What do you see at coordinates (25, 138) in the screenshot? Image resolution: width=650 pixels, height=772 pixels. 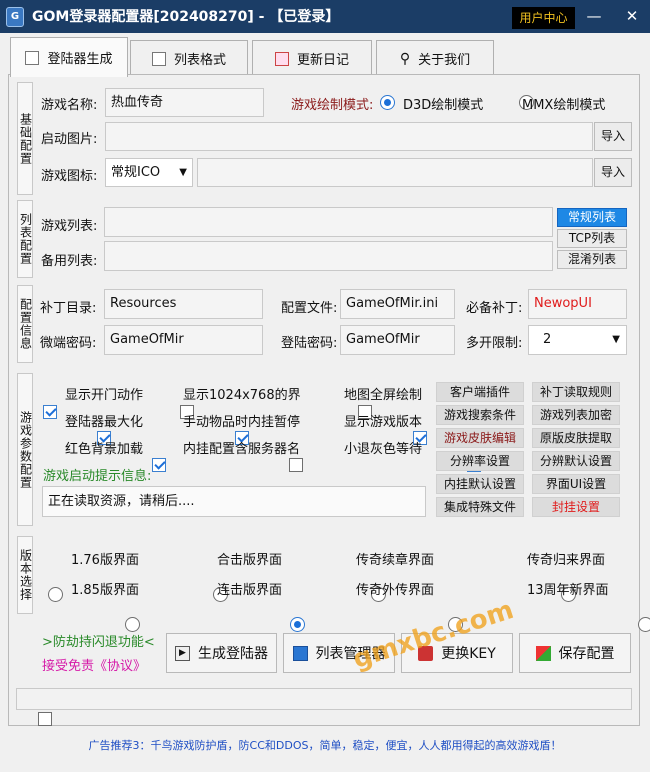 I see `section-basic-label: 基础配置` at bounding box center [25, 138].